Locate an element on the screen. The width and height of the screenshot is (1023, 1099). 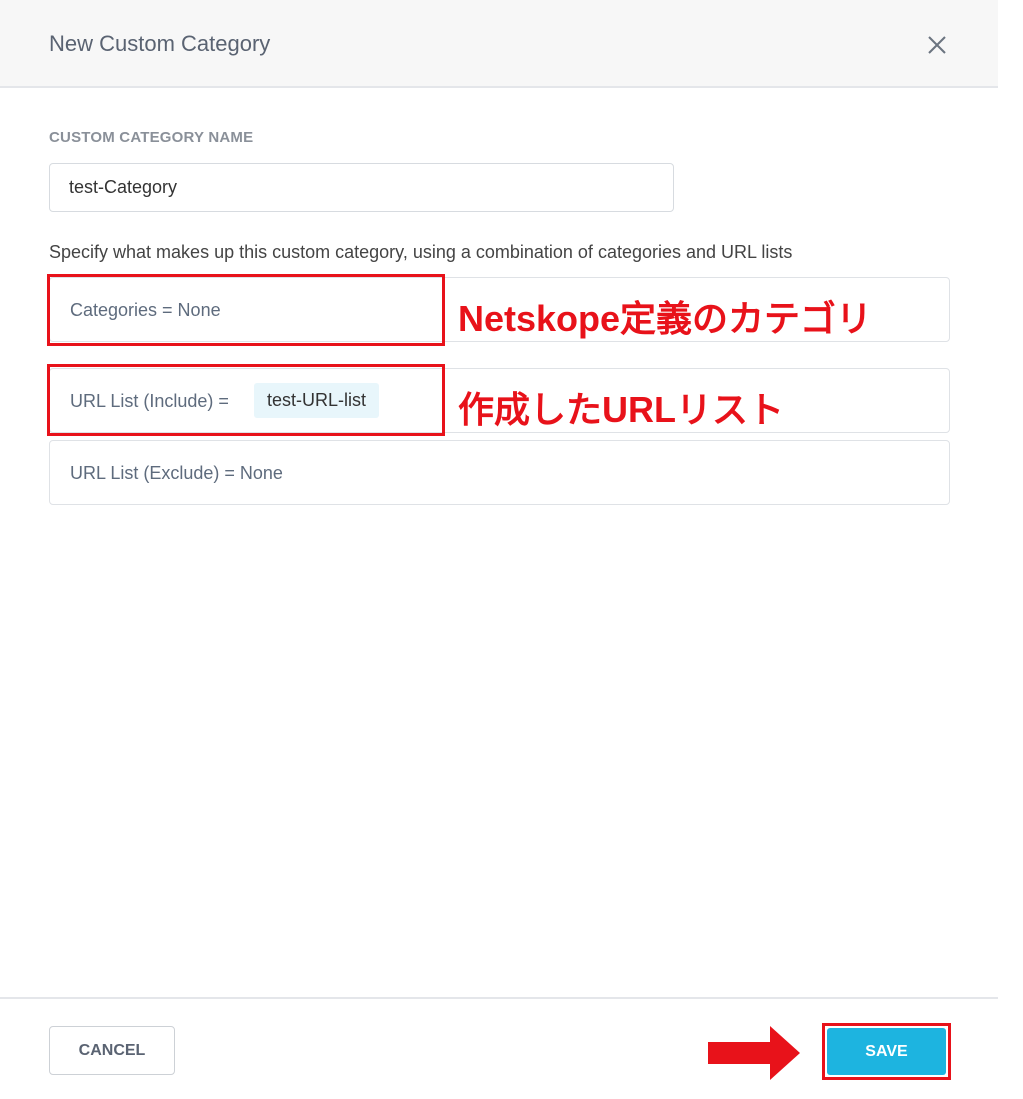
url-list-chip: test-URL-list is located at coordinates (317, 400).